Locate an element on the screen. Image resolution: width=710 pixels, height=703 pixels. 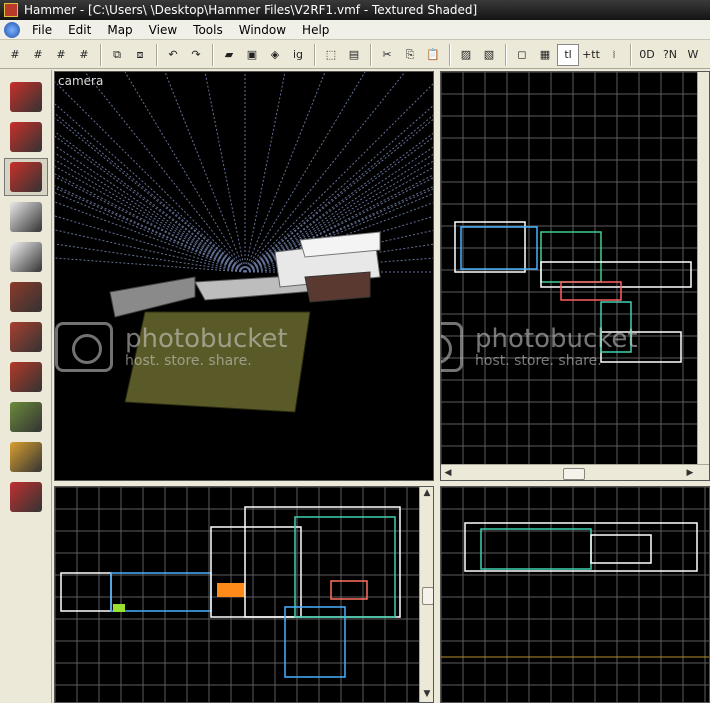
entity-report-icon: ▦ is located at coordinates (545, 55).